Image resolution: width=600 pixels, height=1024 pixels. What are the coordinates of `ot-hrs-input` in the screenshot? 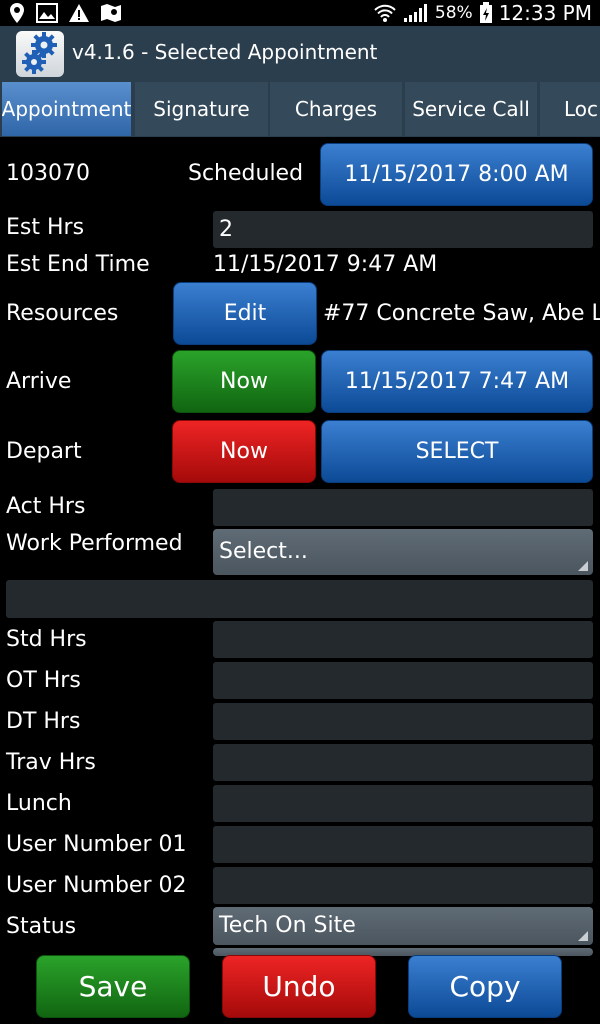 It's located at (403, 680).